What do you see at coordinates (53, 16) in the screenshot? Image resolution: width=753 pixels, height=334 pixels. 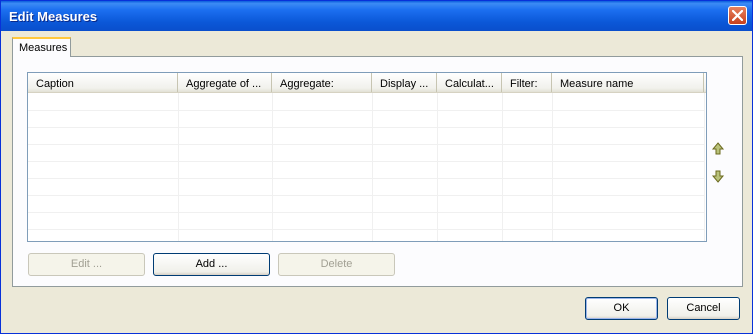 I see `window-title: Edit Measures` at bounding box center [53, 16].